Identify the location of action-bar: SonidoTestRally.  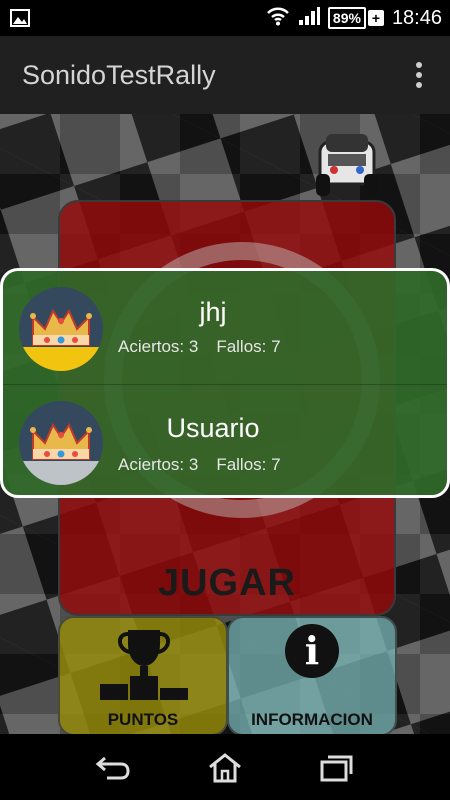
(225, 75).